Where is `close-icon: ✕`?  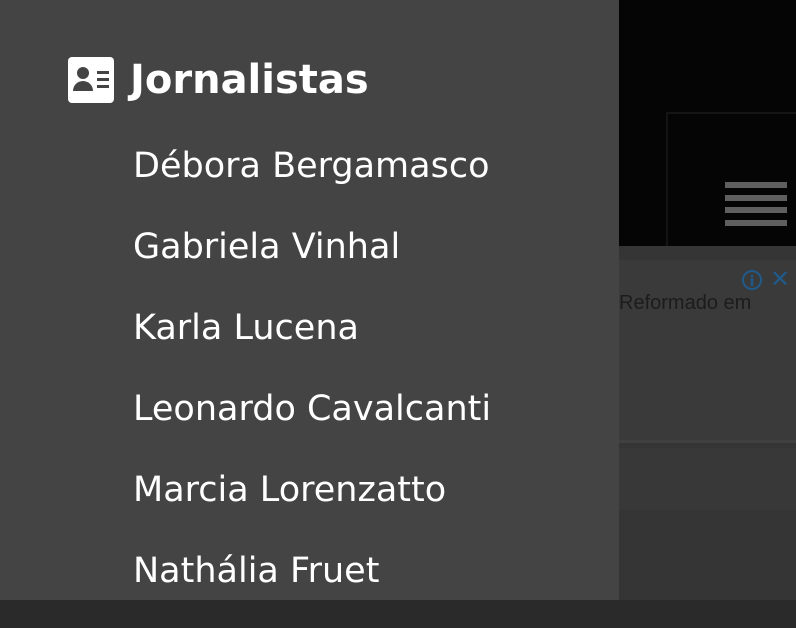
close-icon: ✕ is located at coordinates (780, 279).